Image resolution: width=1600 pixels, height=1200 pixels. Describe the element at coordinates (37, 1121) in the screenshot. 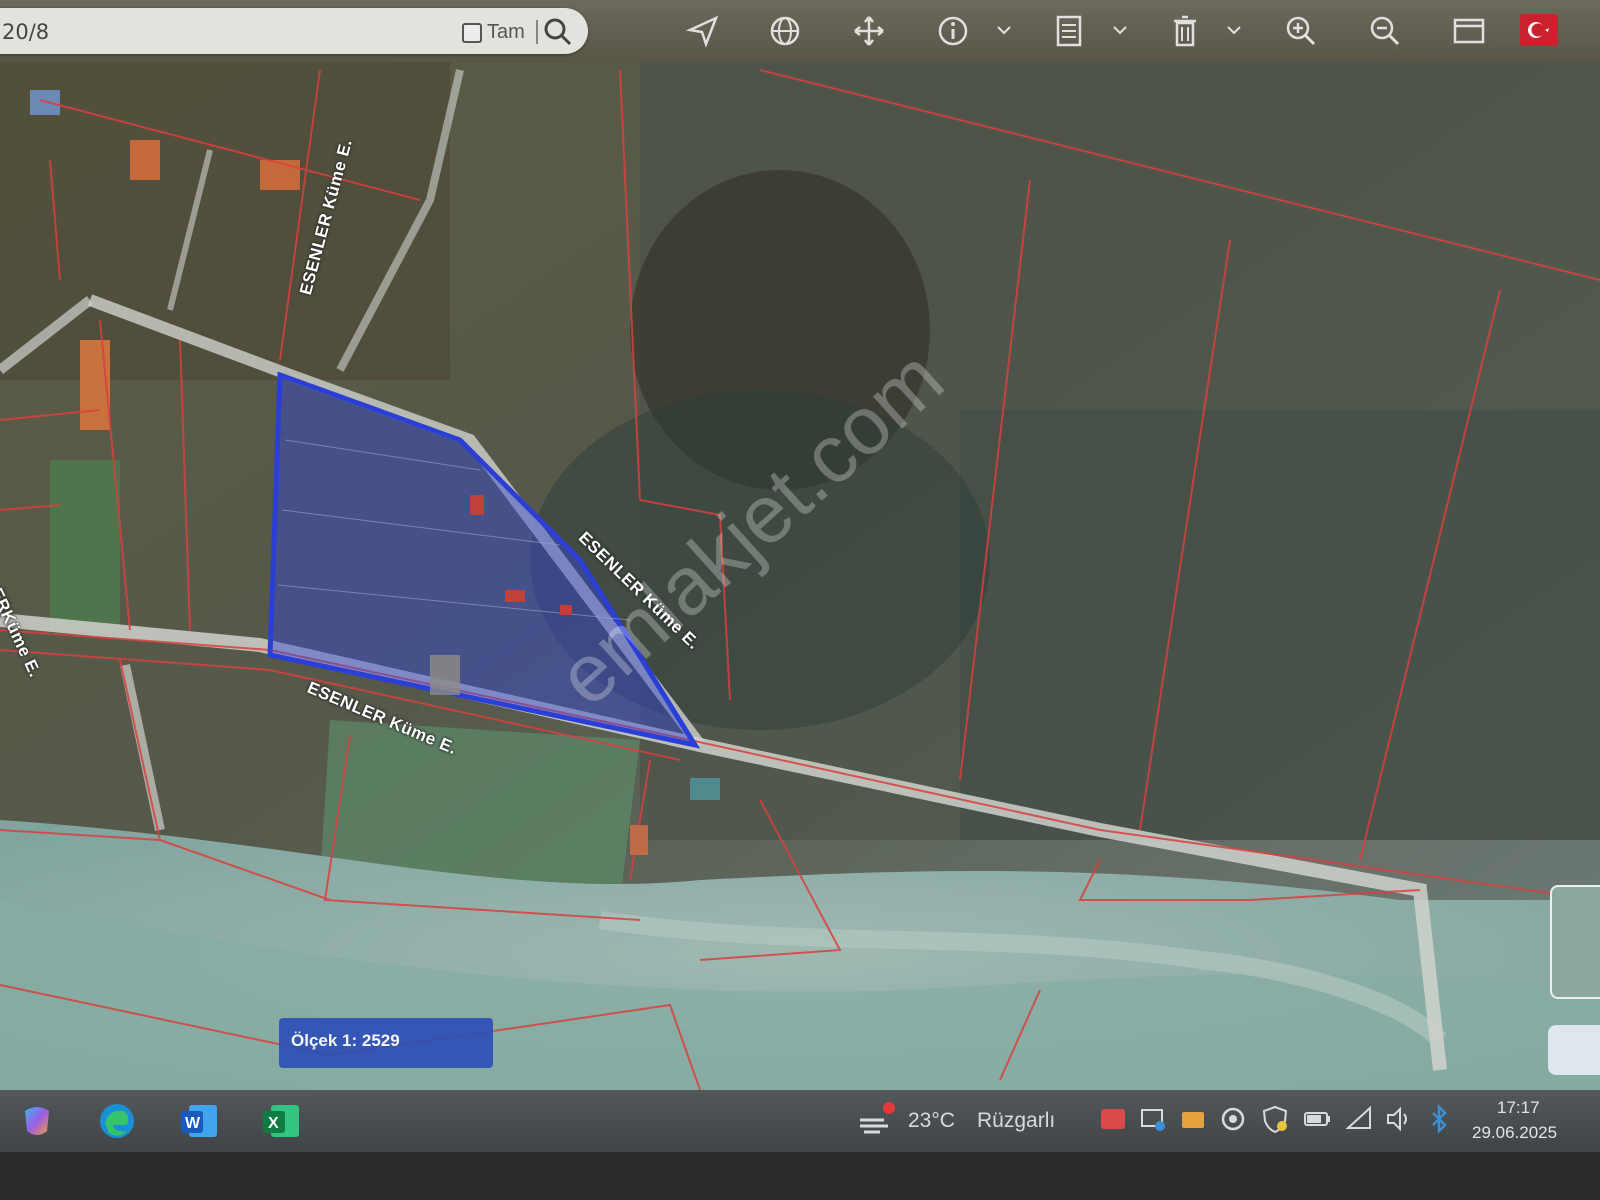

I see `copilot-icon` at that location.